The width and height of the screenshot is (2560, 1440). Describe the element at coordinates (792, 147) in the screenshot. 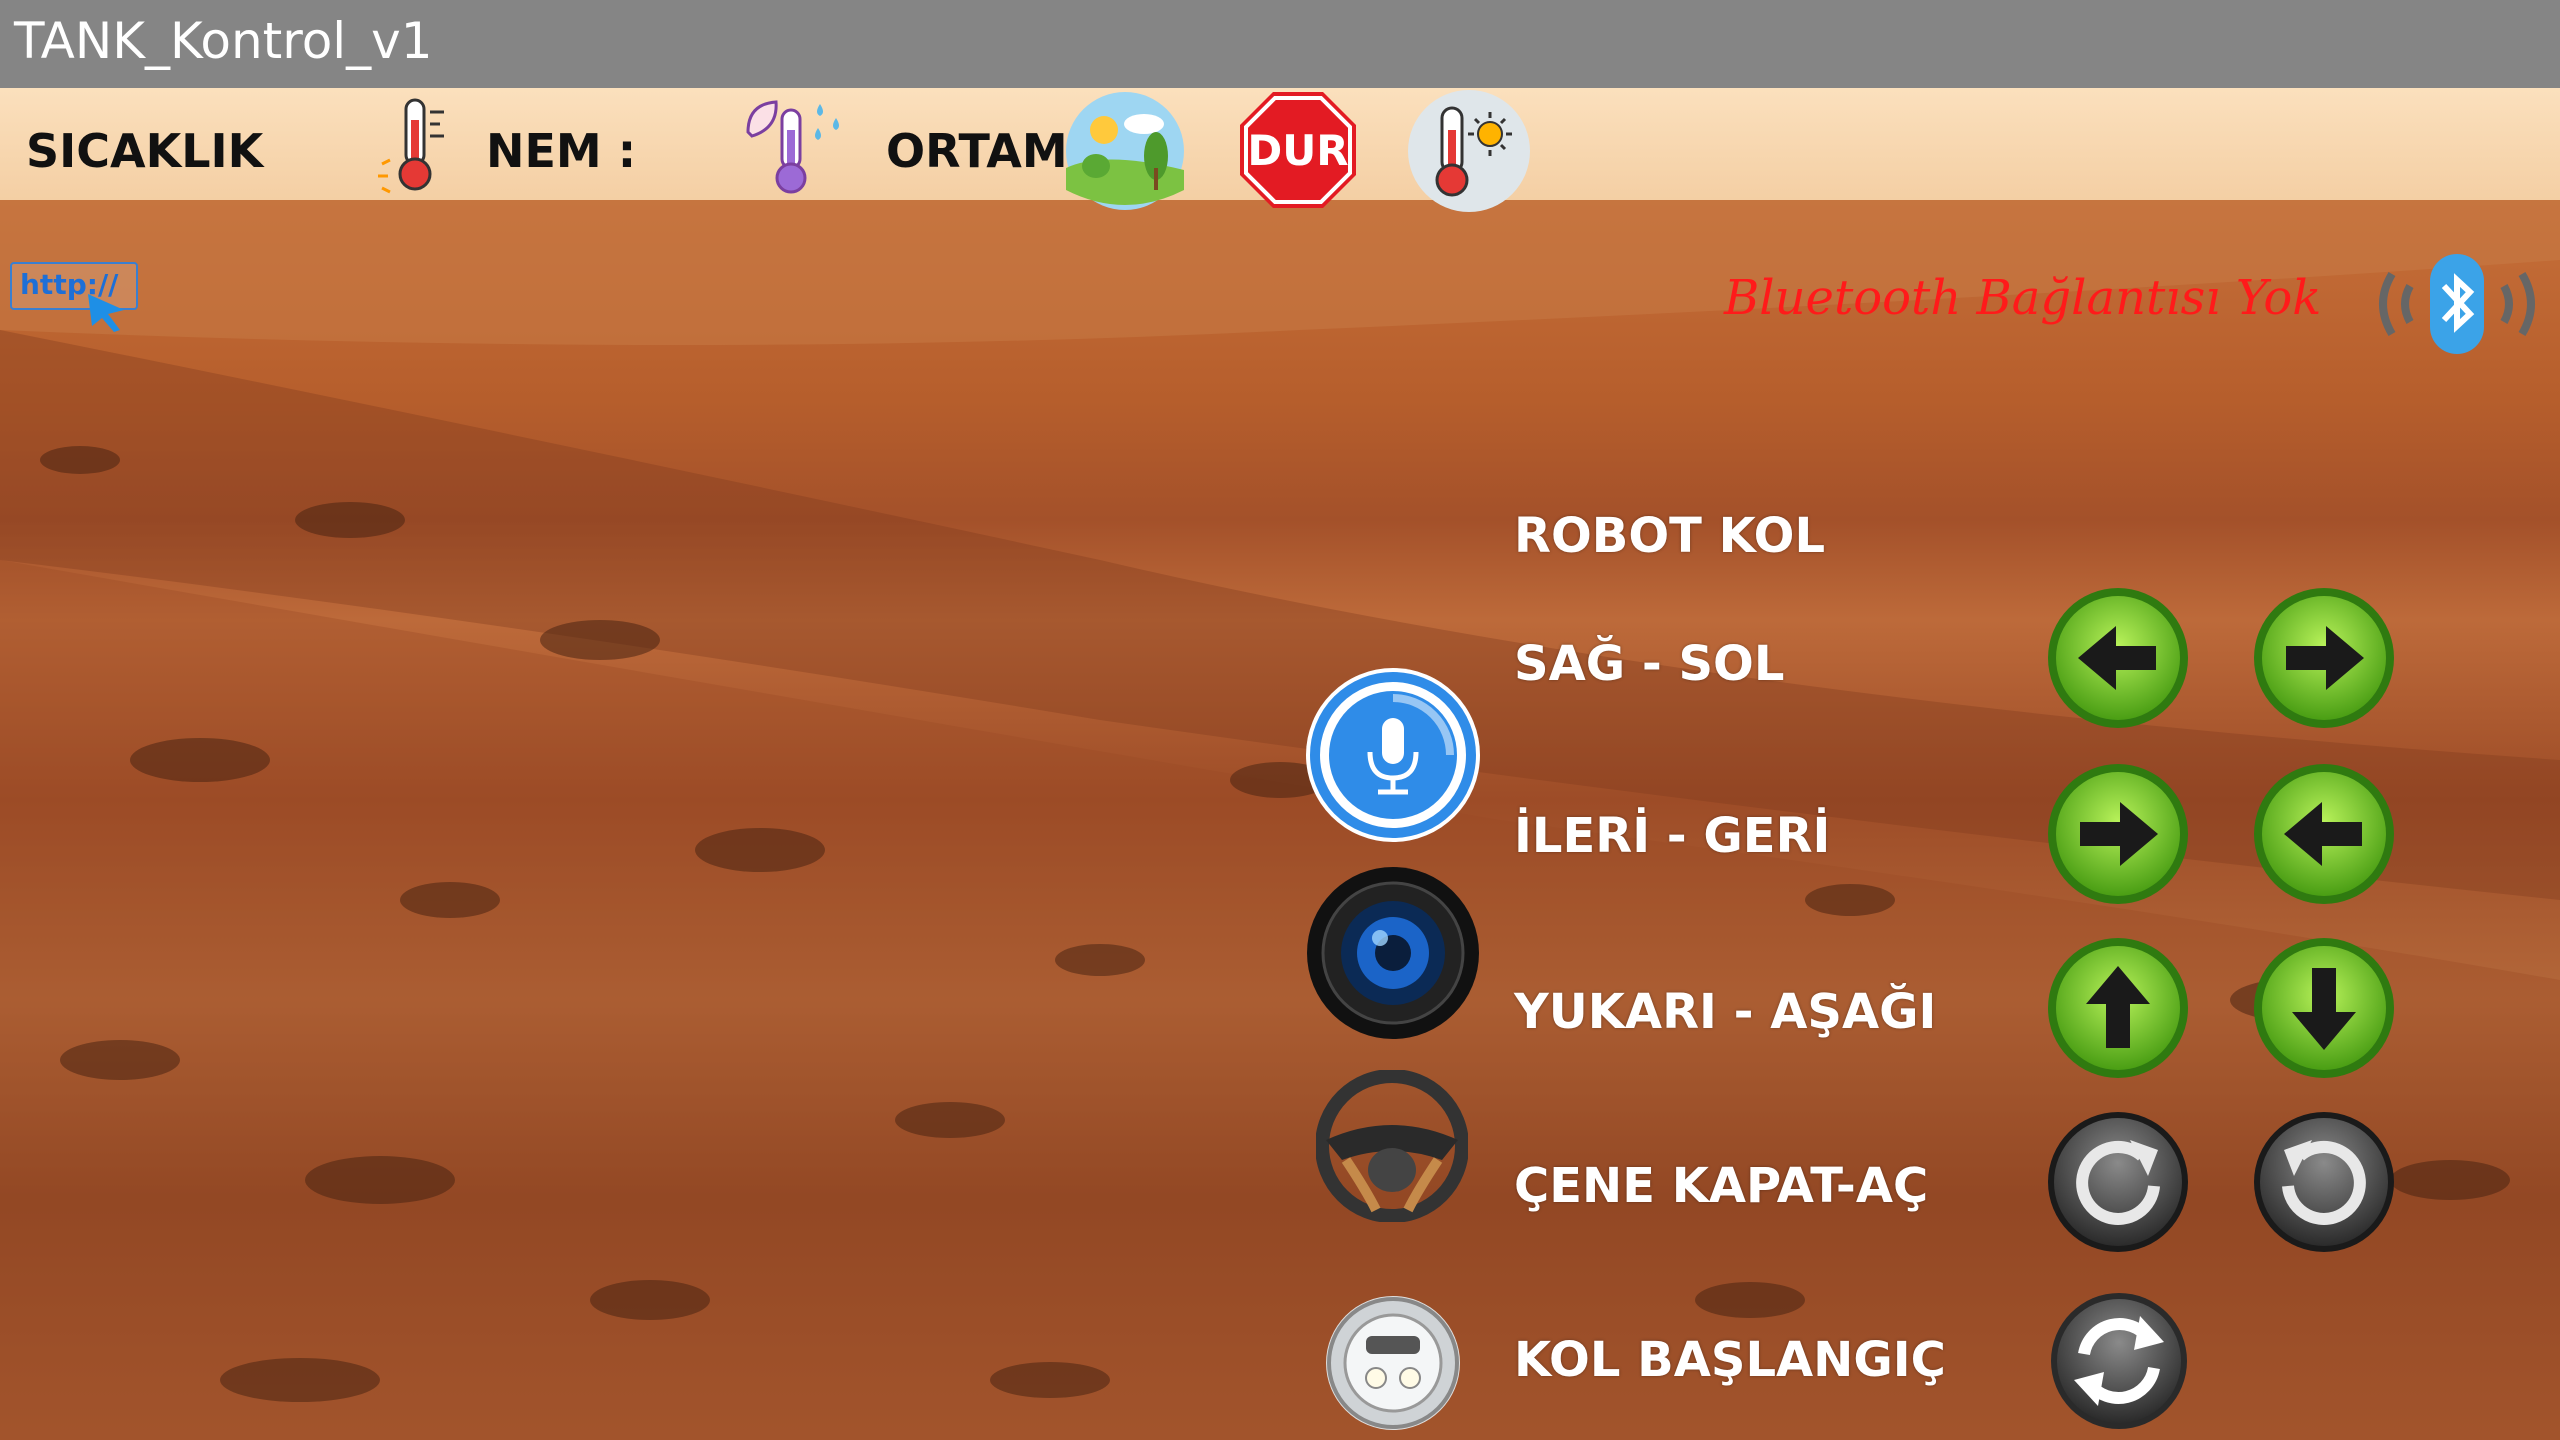

I see `humidity-thermometer-icon` at that location.